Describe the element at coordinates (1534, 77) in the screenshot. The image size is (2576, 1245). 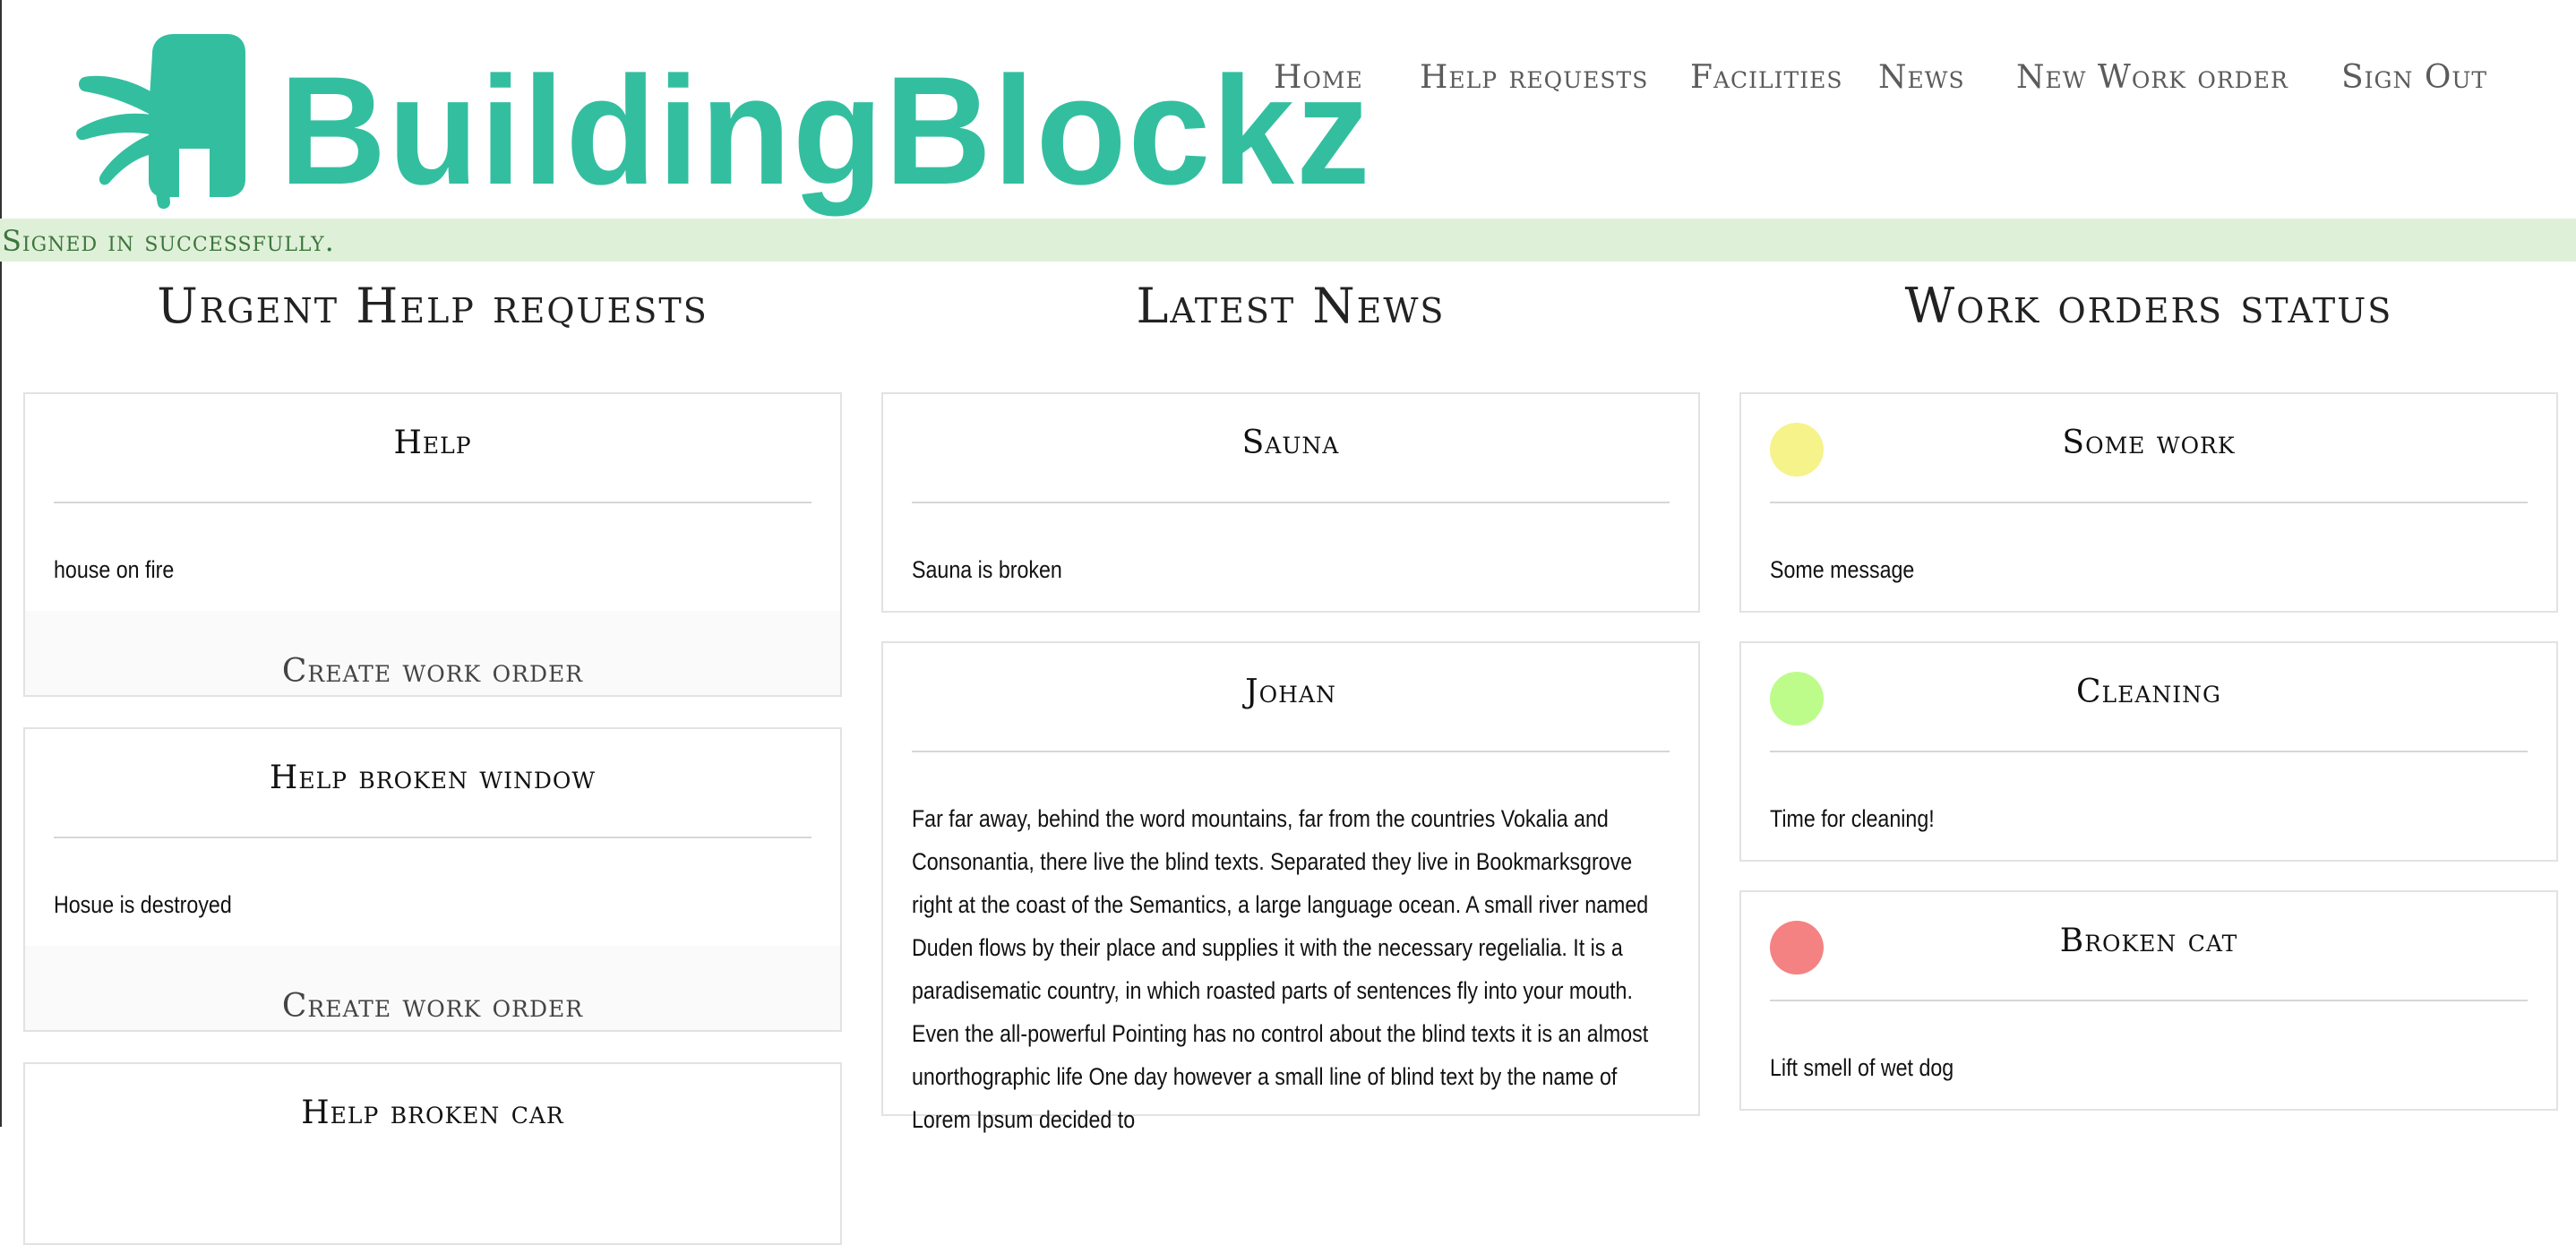
I see `nav-help-requests: Help requests` at that location.